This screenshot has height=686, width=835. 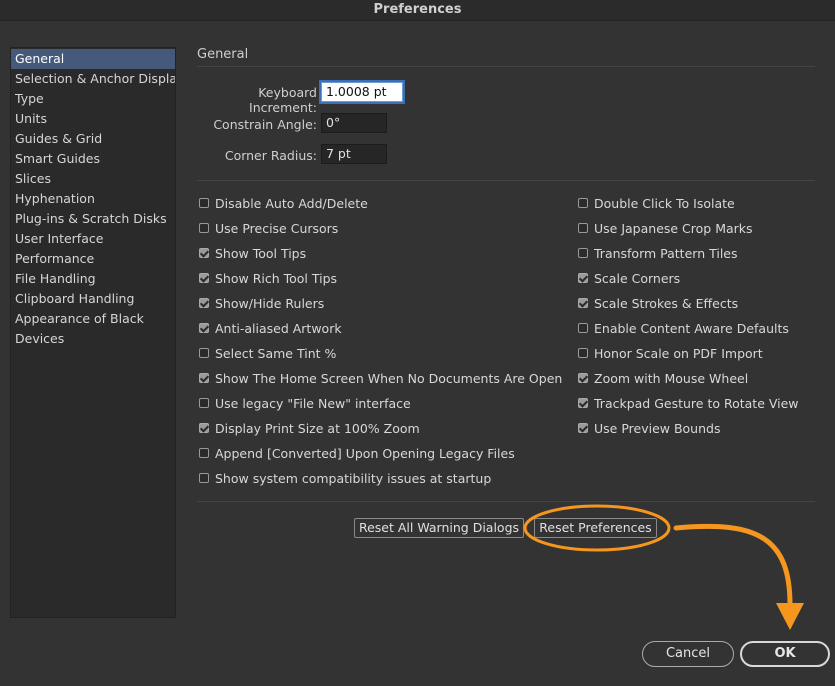 I want to click on option-label: Disable Auto Add/Delete, so click(x=291, y=203).